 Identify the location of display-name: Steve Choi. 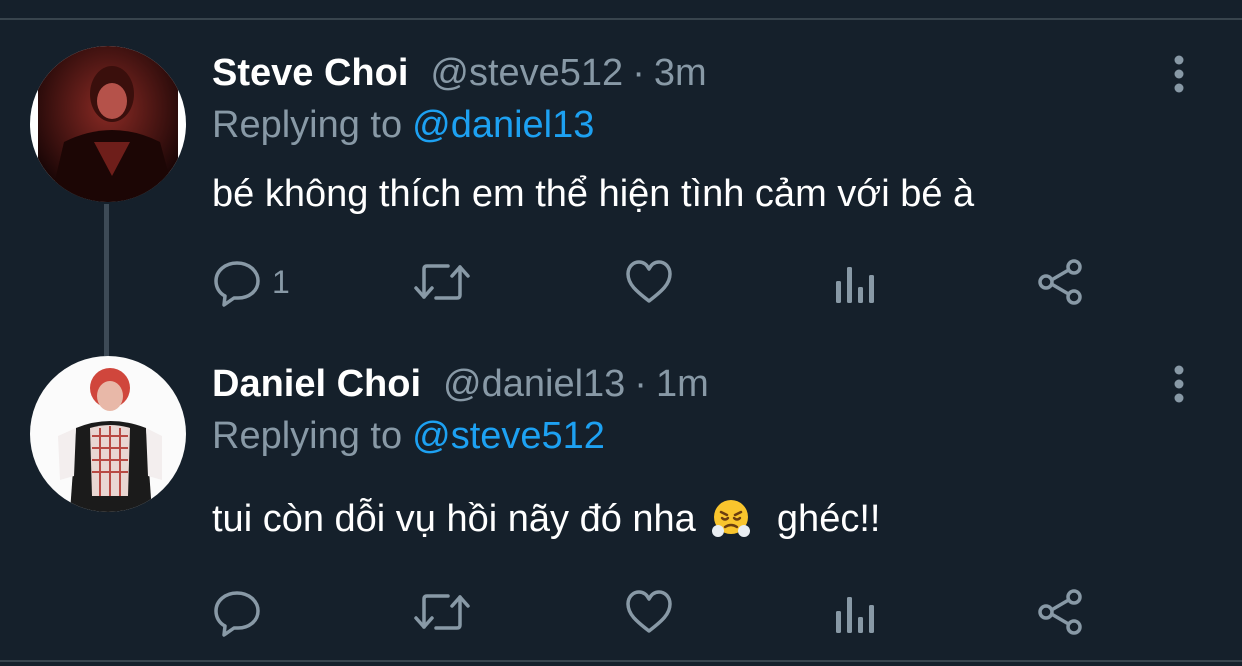
(310, 73).